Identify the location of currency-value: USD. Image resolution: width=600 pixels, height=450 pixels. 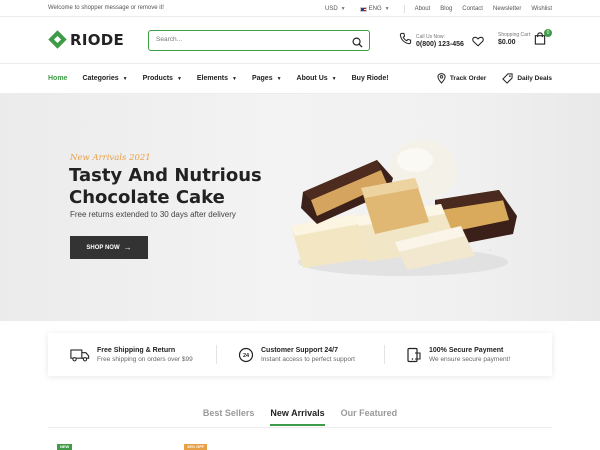
(331, 9).